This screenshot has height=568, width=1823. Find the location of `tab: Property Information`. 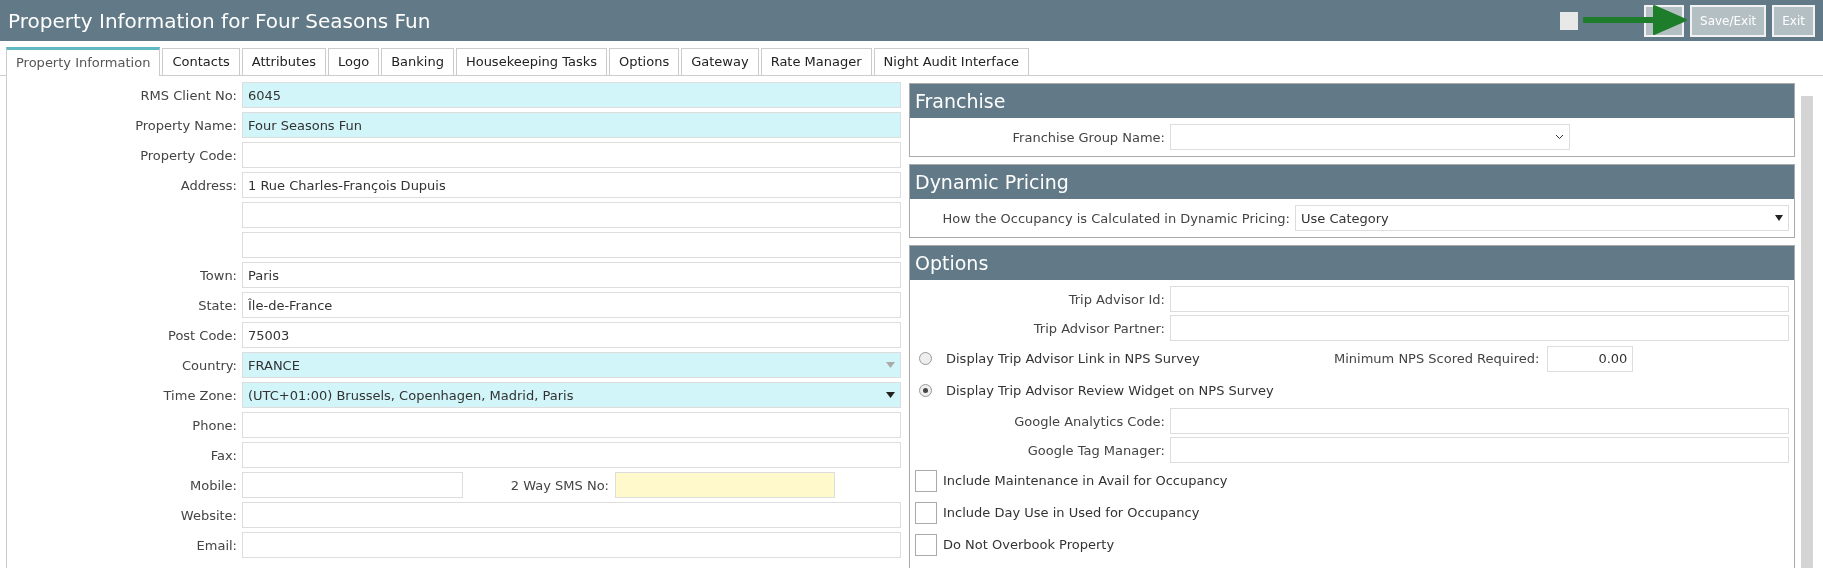

tab: Property Information is located at coordinates (83, 61).